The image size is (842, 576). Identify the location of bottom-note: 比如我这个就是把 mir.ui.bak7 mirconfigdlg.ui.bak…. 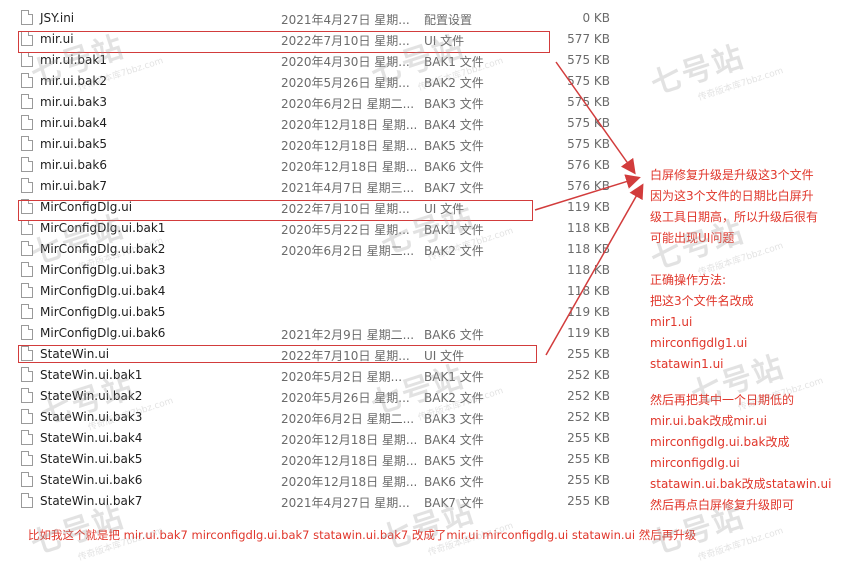
(362, 535).